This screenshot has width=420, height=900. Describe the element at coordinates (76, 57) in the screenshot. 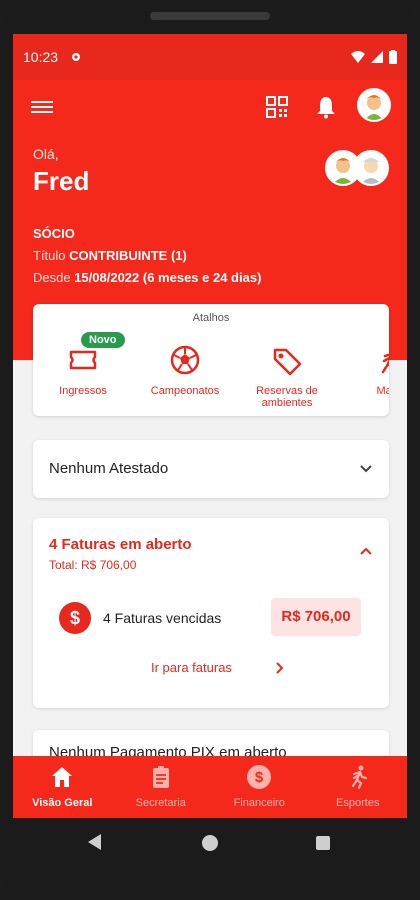

I see `settings-gear-icon` at that location.